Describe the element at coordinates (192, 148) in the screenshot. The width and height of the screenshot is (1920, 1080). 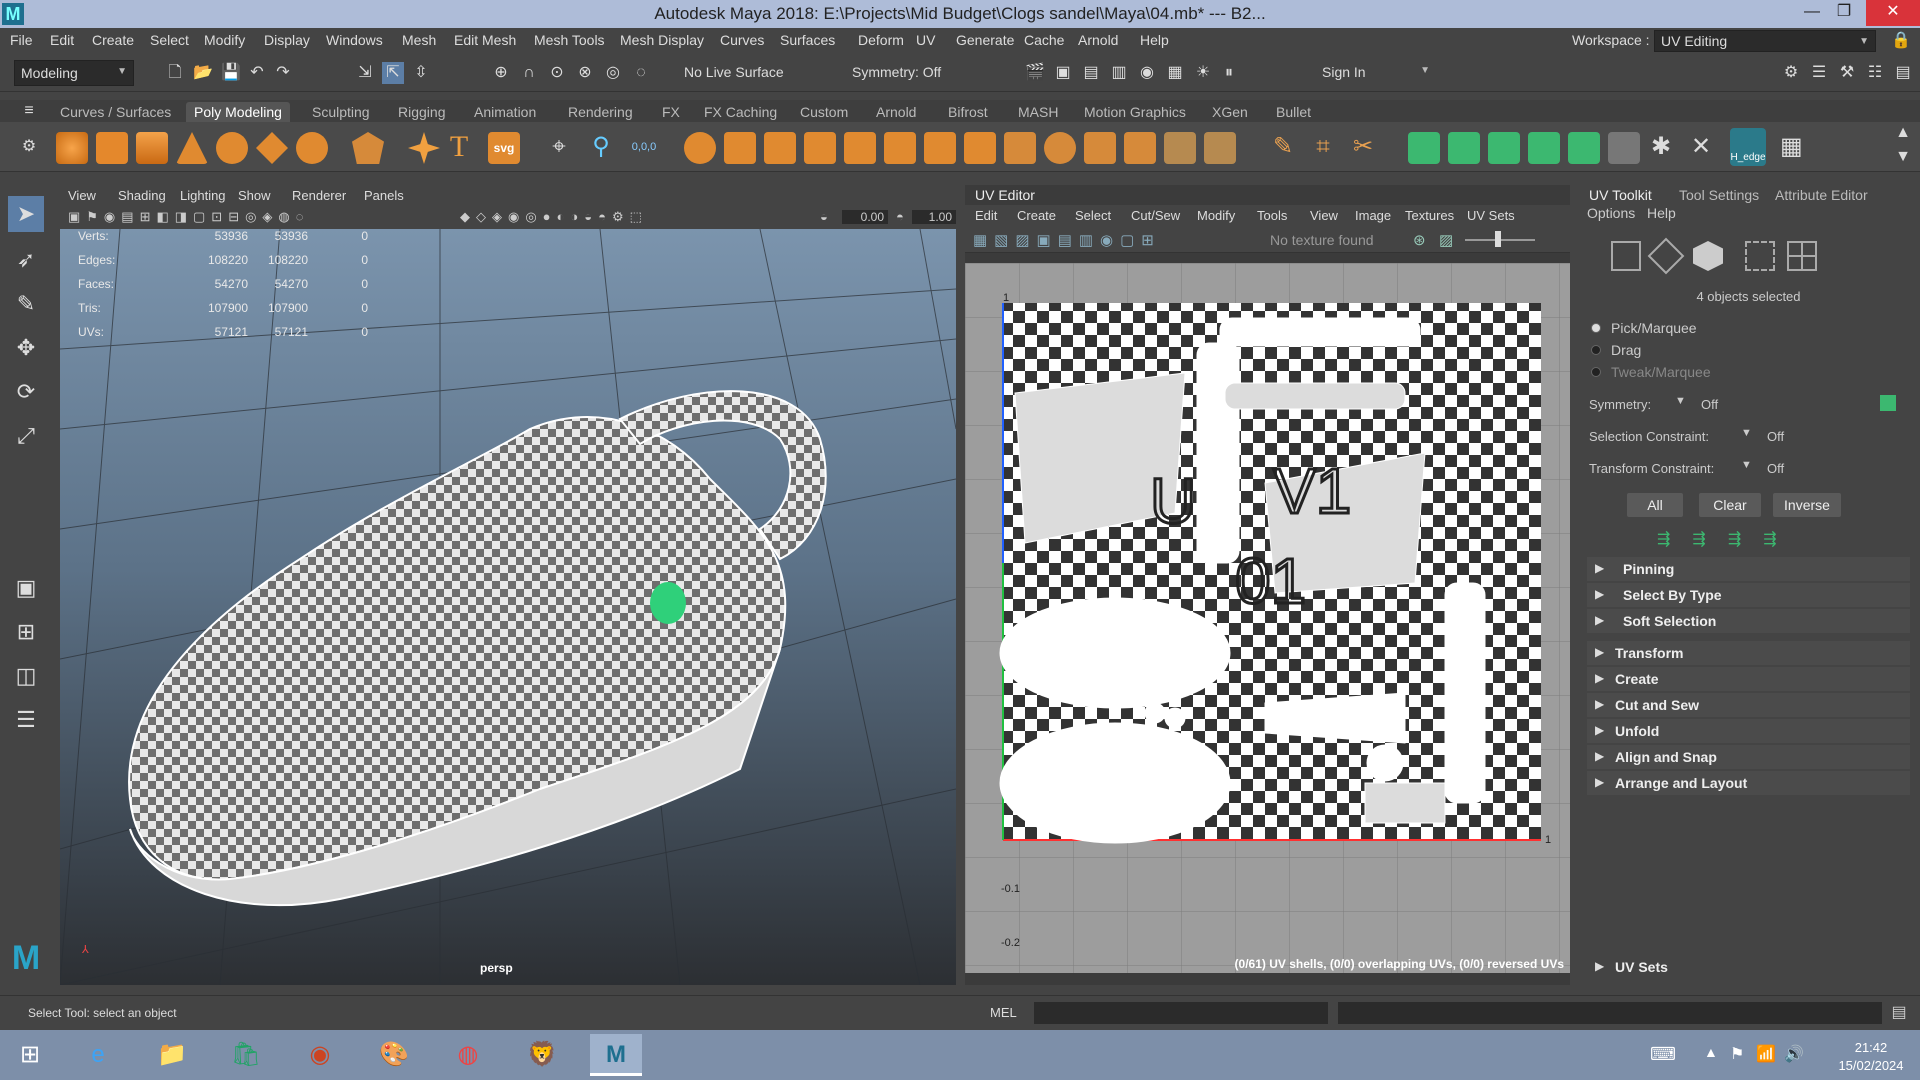
I see `poly-cone-icon` at that location.